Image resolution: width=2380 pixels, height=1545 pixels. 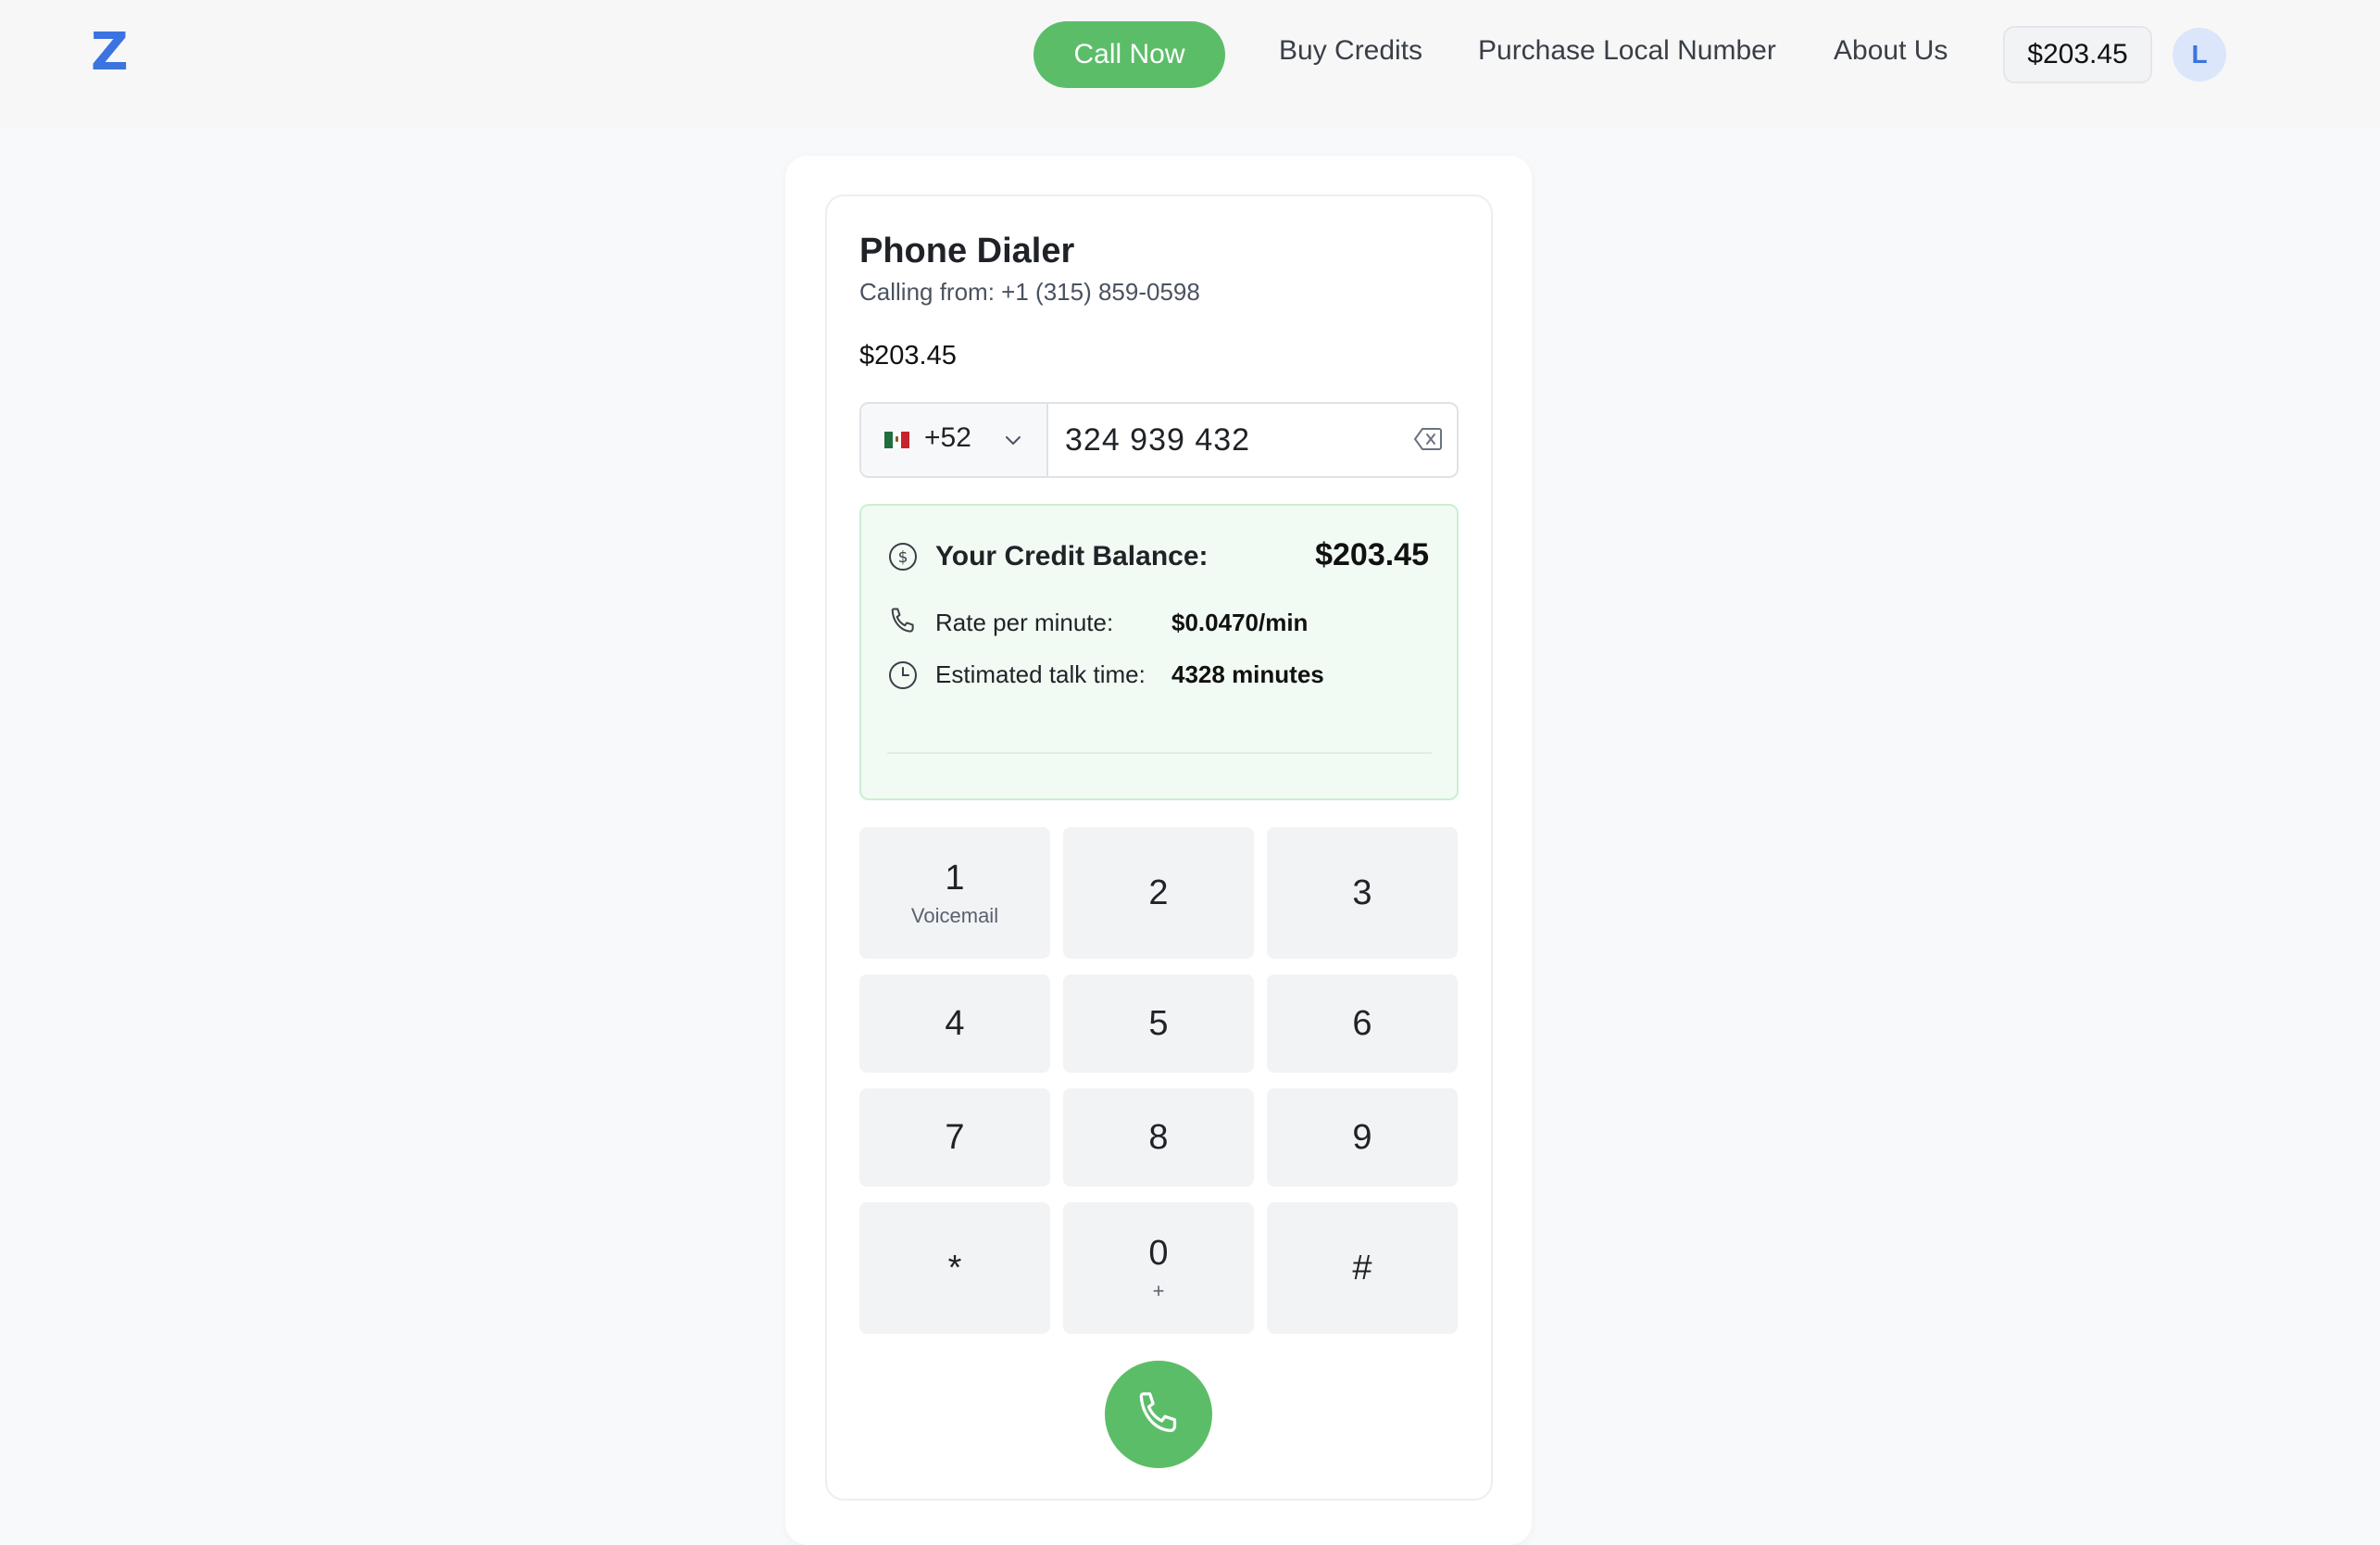 I want to click on backspace-icon, so click(x=1428, y=439).